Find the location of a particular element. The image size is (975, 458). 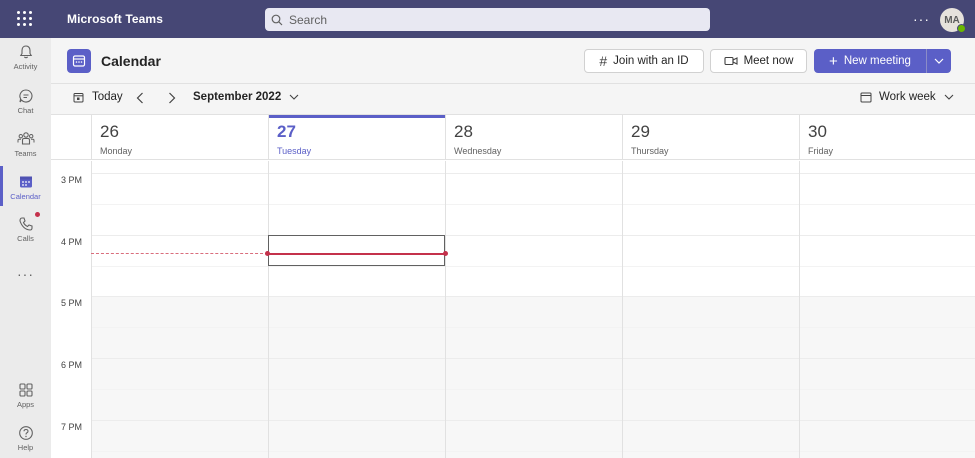

top-bar: Microsoft Teams ··· MA is located at coordinates (487, 19).